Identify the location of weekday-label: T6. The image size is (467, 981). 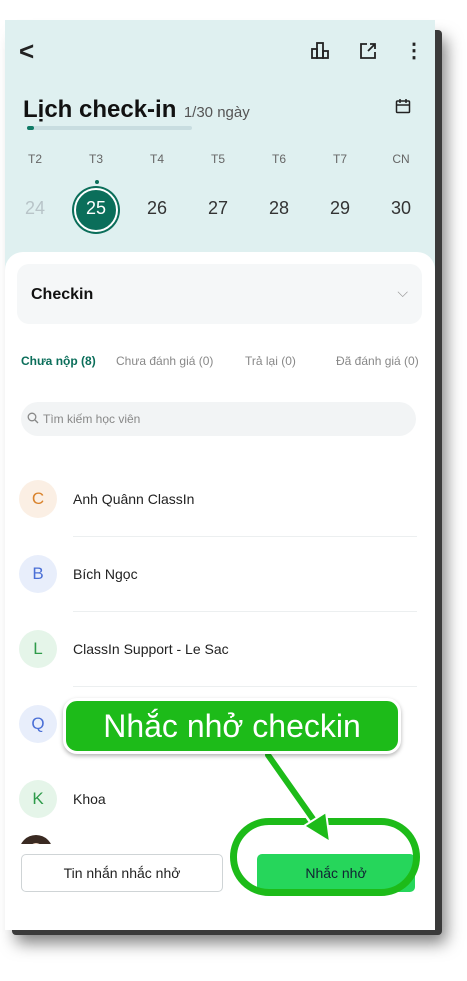
(278, 159).